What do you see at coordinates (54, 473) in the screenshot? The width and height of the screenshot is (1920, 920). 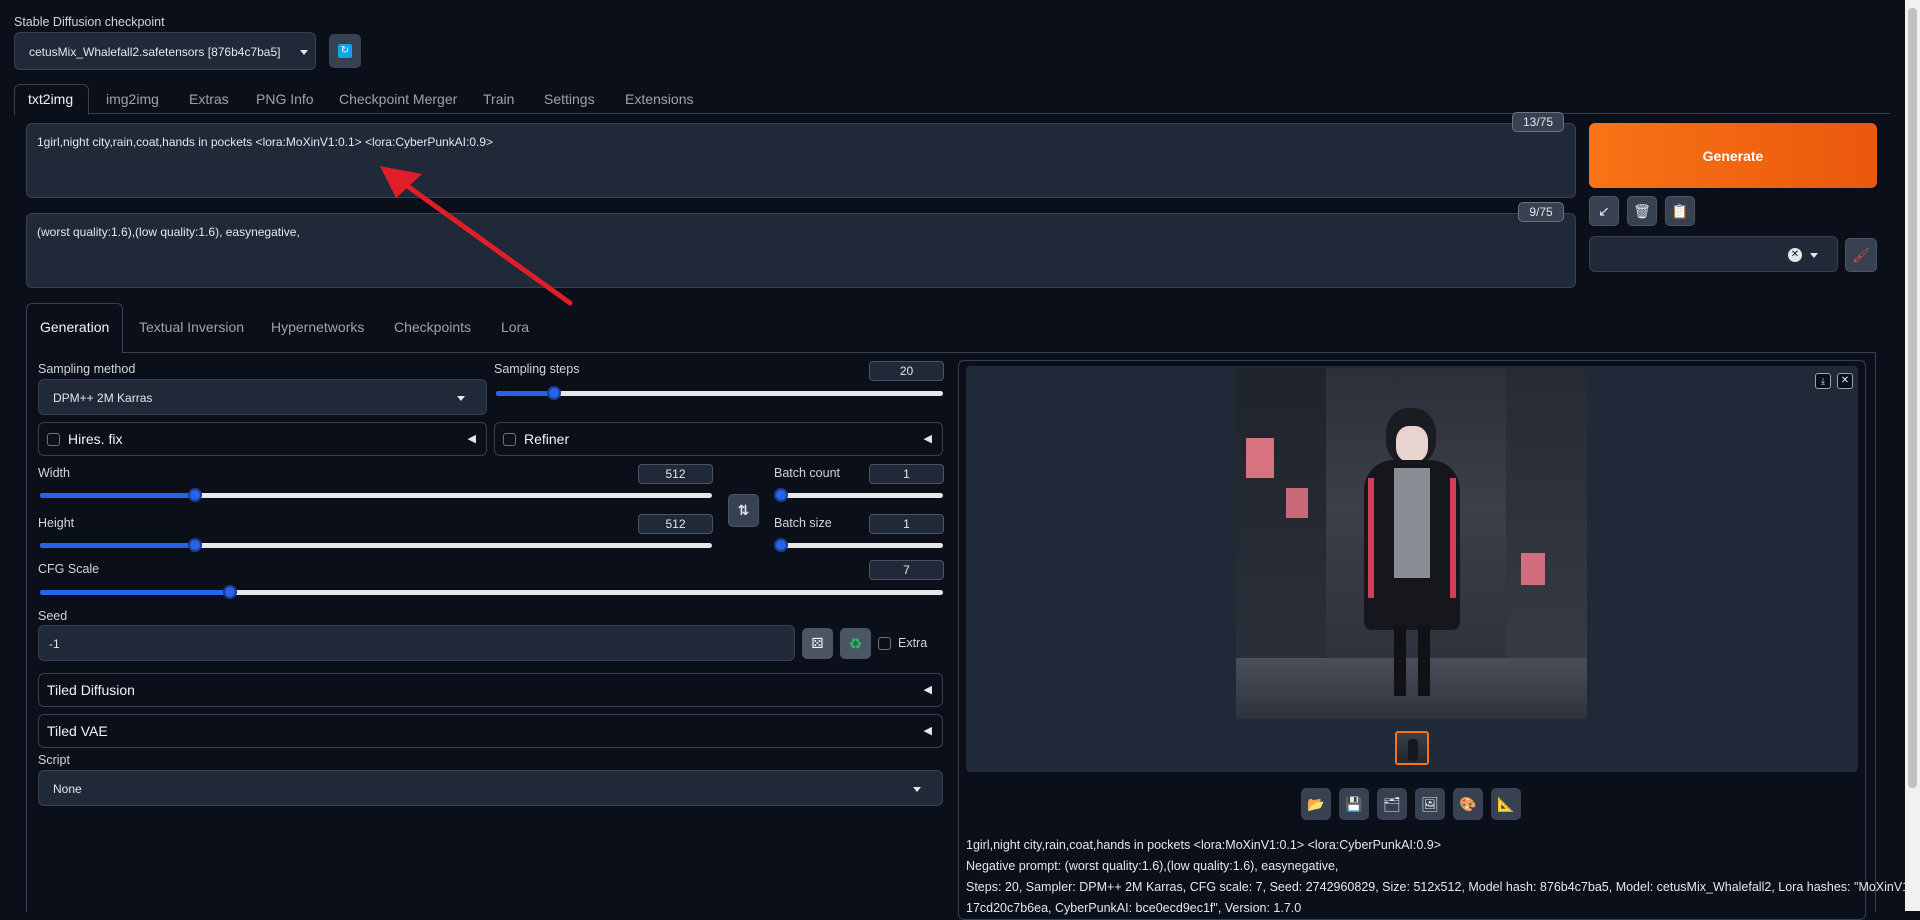 I see `width-label: Width` at bounding box center [54, 473].